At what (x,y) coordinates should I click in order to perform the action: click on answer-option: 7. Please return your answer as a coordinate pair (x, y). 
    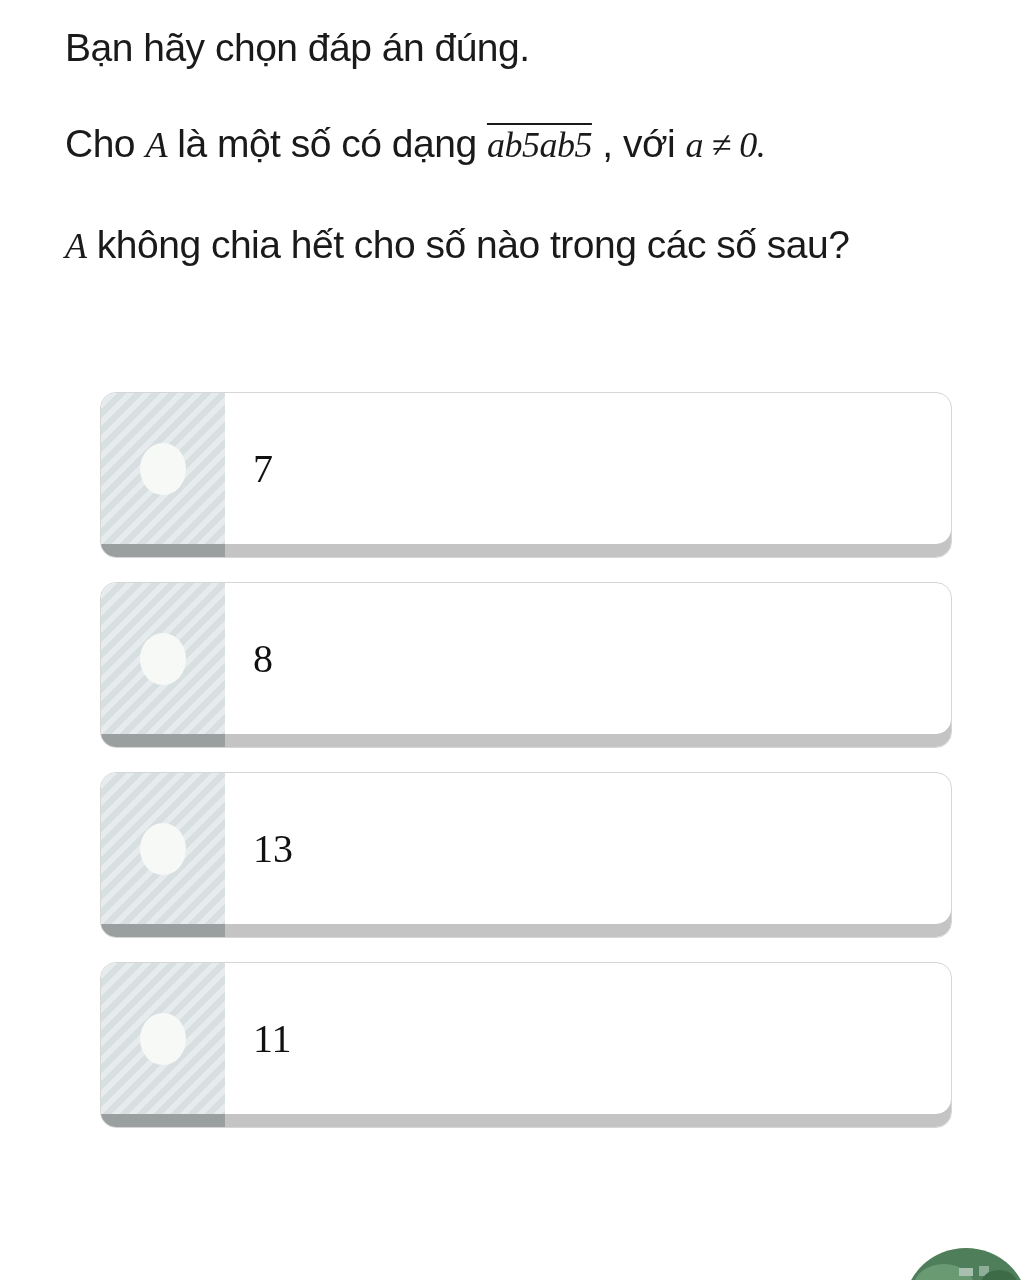
    Looking at the image, I should click on (526, 475).